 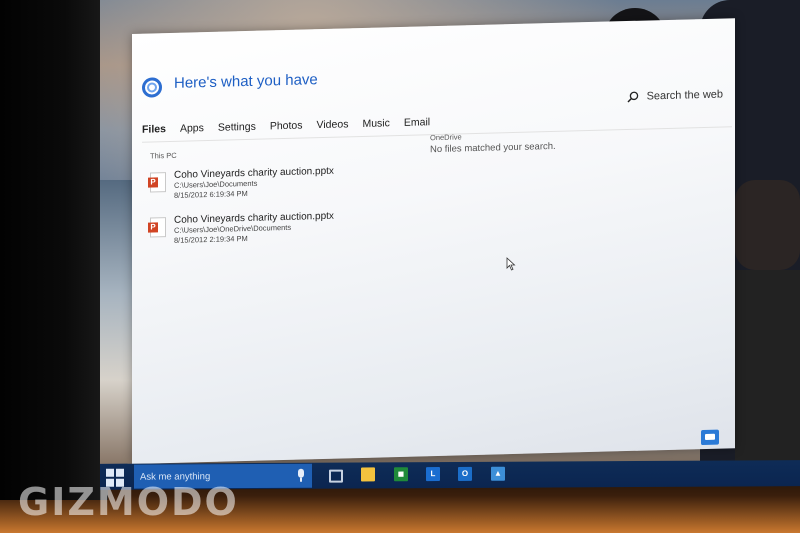 I want to click on microphone-icon, so click(x=301, y=476).